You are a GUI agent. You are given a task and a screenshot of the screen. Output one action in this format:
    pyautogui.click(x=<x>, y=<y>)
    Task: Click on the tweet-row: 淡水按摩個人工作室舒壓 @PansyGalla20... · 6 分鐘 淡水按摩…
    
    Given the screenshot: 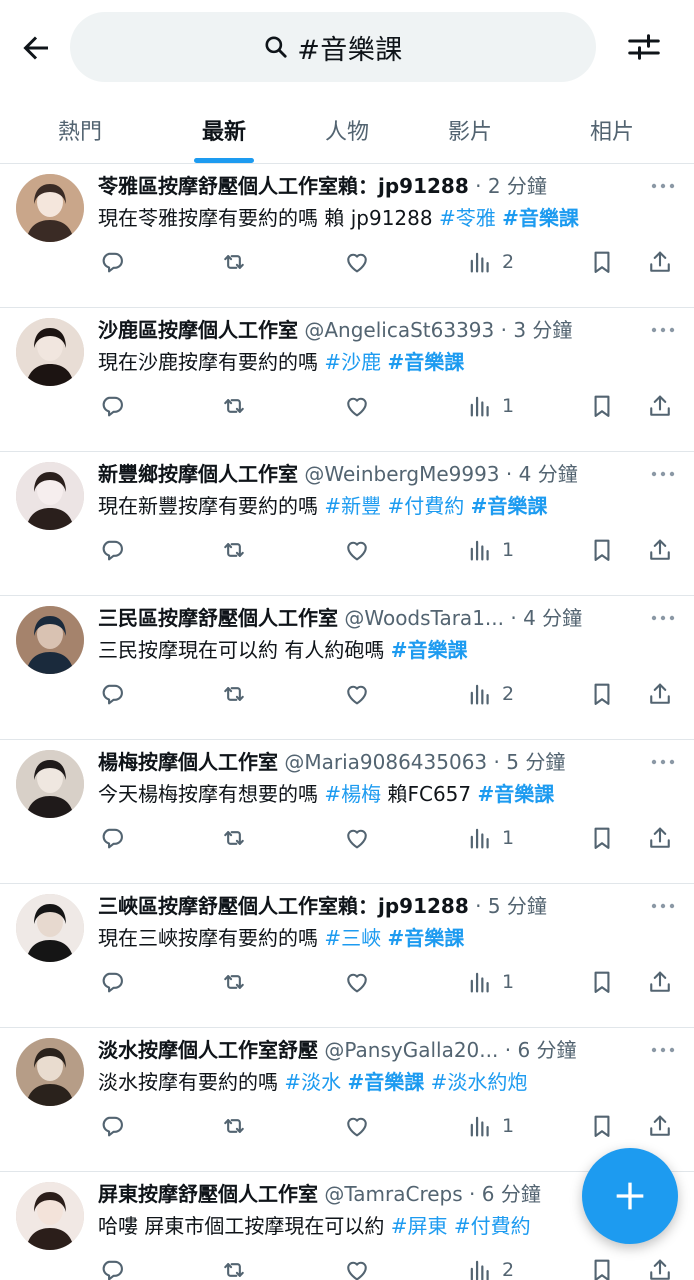 What is the action you would take?
    pyautogui.click(x=347, y=1100)
    